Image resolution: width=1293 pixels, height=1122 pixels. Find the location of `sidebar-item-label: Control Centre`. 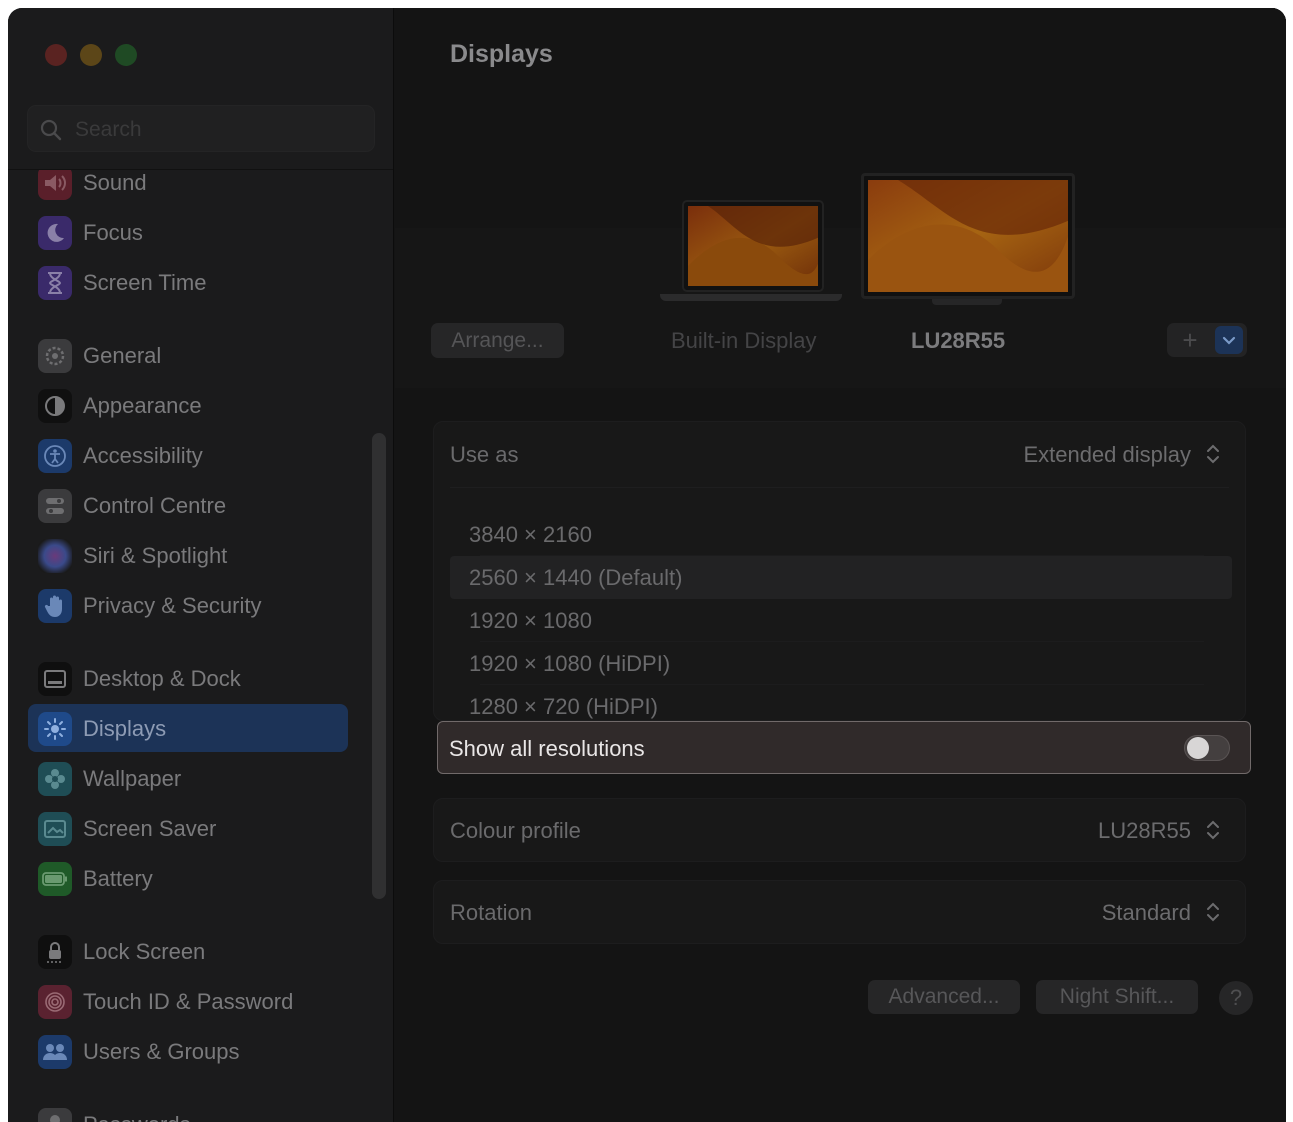

sidebar-item-label: Control Centre is located at coordinates (155, 505).